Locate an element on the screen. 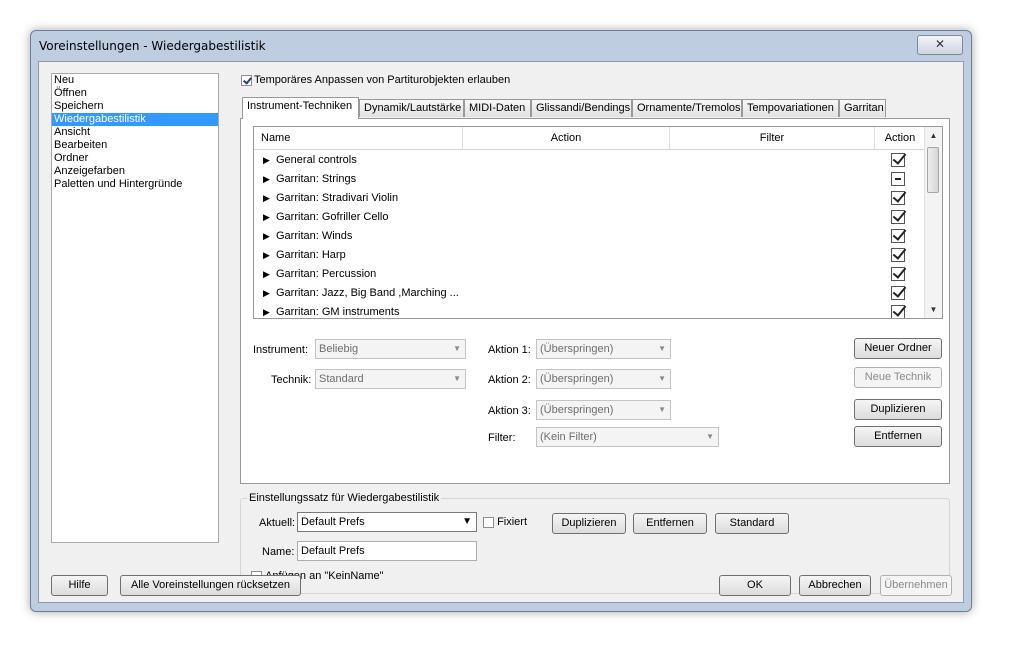  technique-select-value: Standard is located at coordinates (341, 379).